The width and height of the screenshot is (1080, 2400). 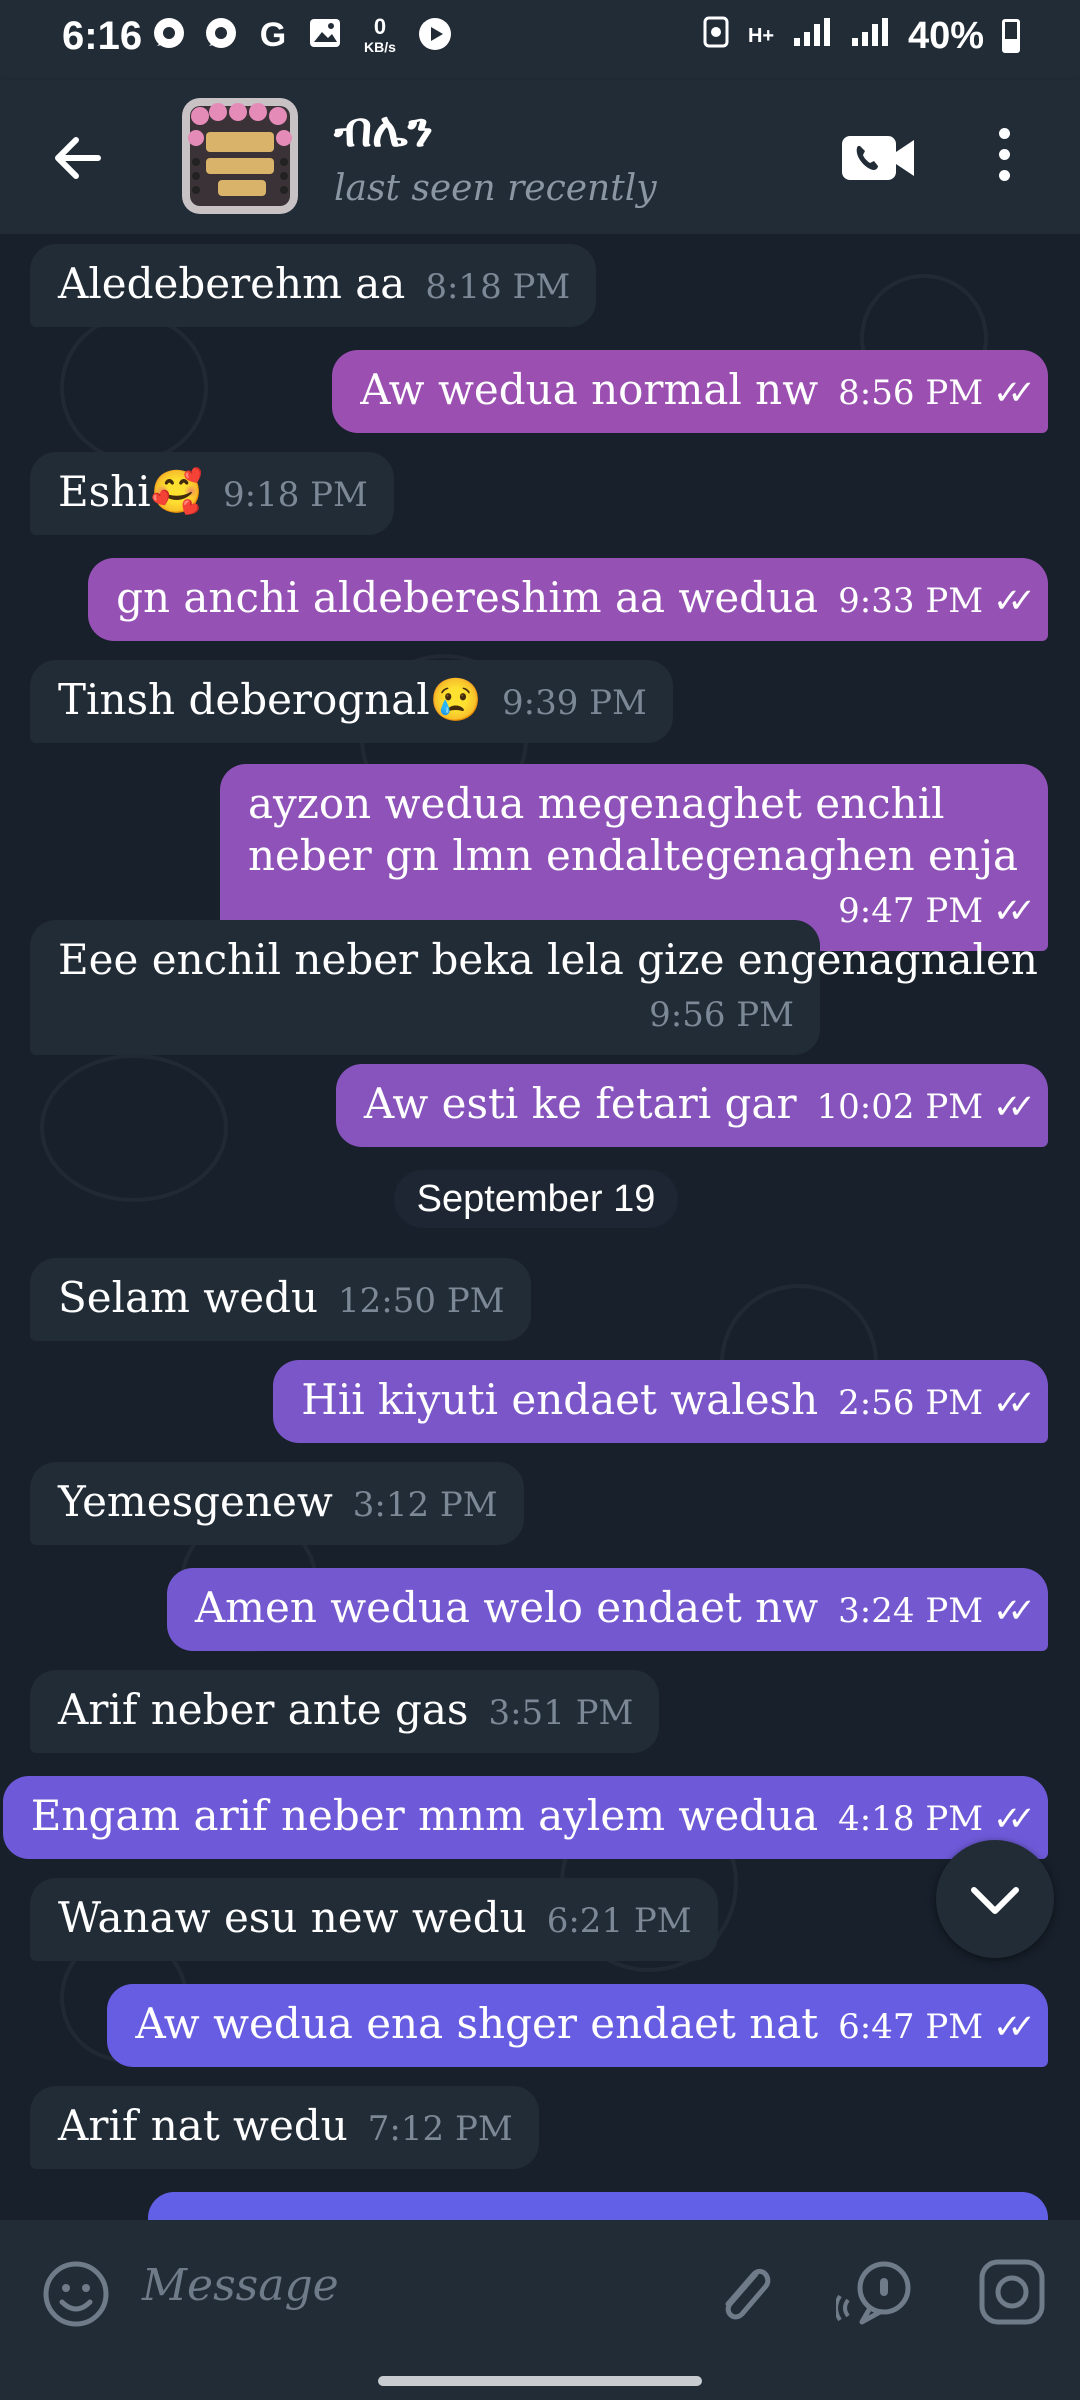 I want to click on message-bubble-incoming: Aledeberehm aa 8:18 PM, so click(x=313, y=285).